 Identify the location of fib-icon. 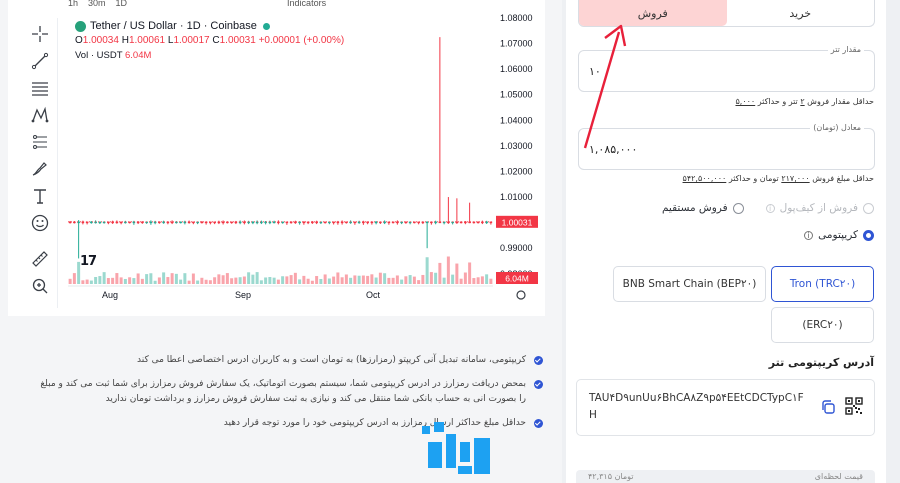
(40, 88).